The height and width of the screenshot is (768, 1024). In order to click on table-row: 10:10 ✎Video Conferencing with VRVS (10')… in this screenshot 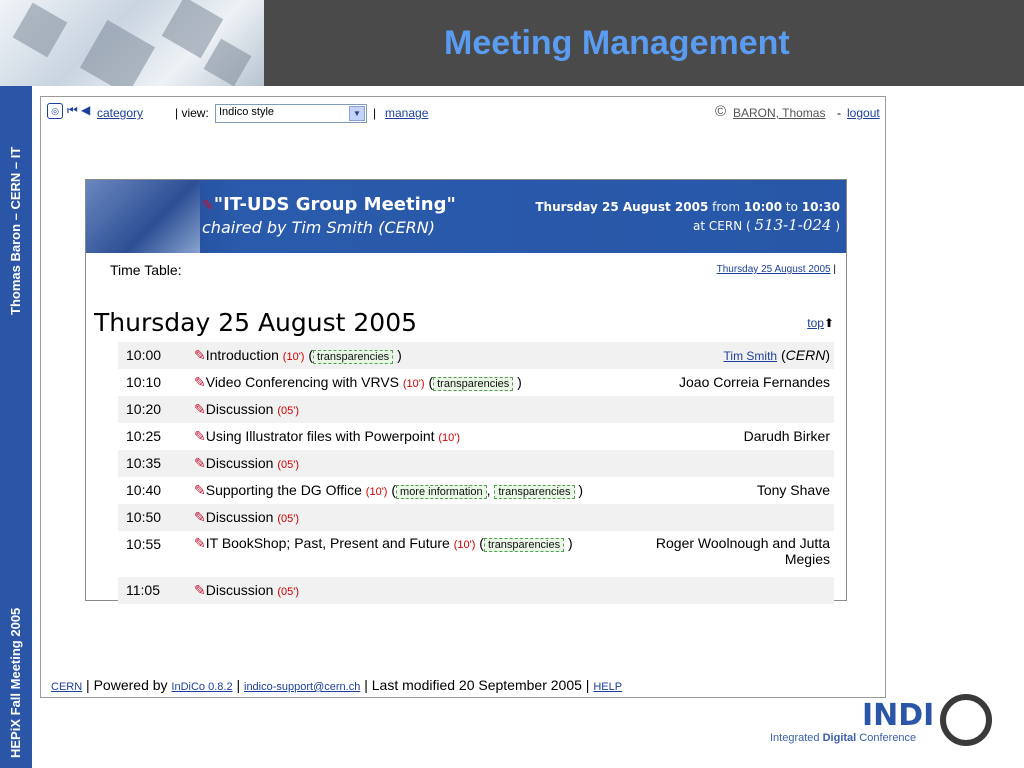, I will do `click(476, 382)`.